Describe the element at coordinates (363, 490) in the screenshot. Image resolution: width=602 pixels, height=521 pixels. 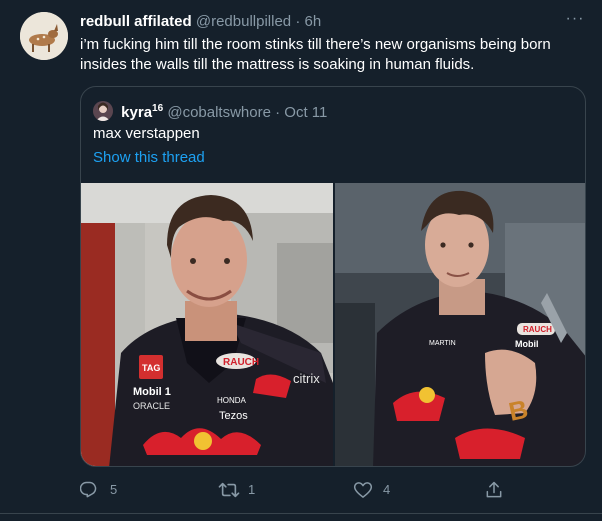
I see `heart-icon` at that location.